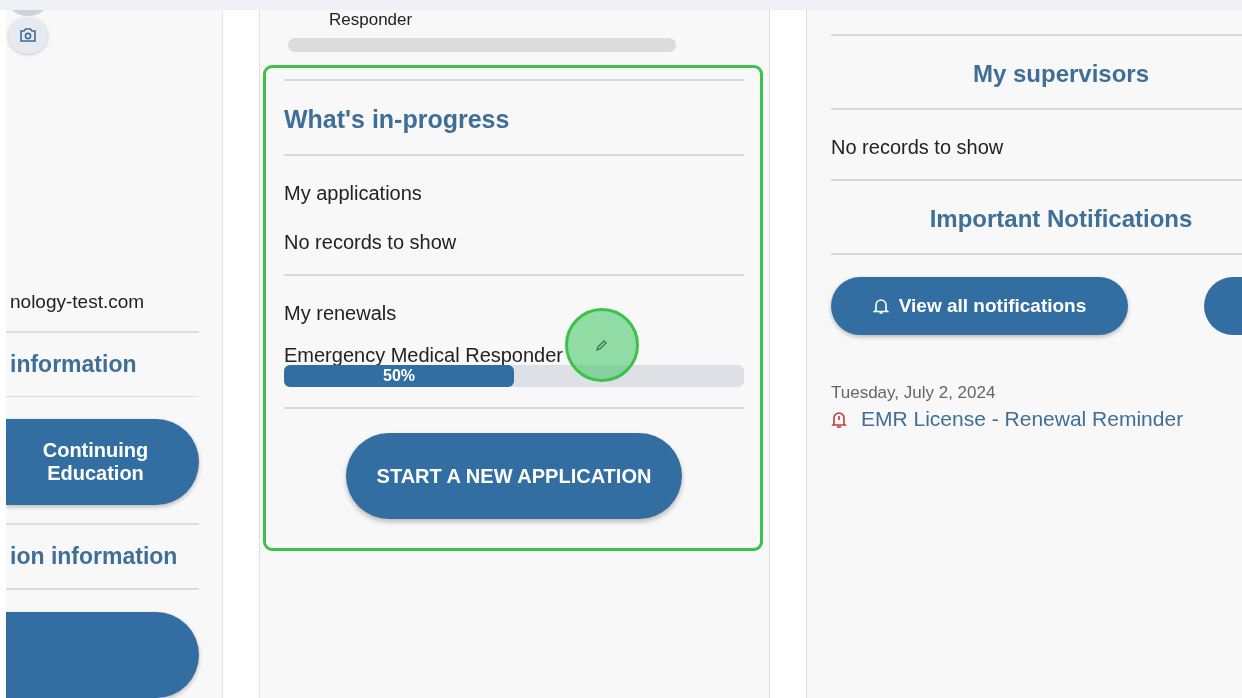  I want to click on section-title: My supervisors, so click(1061, 74).